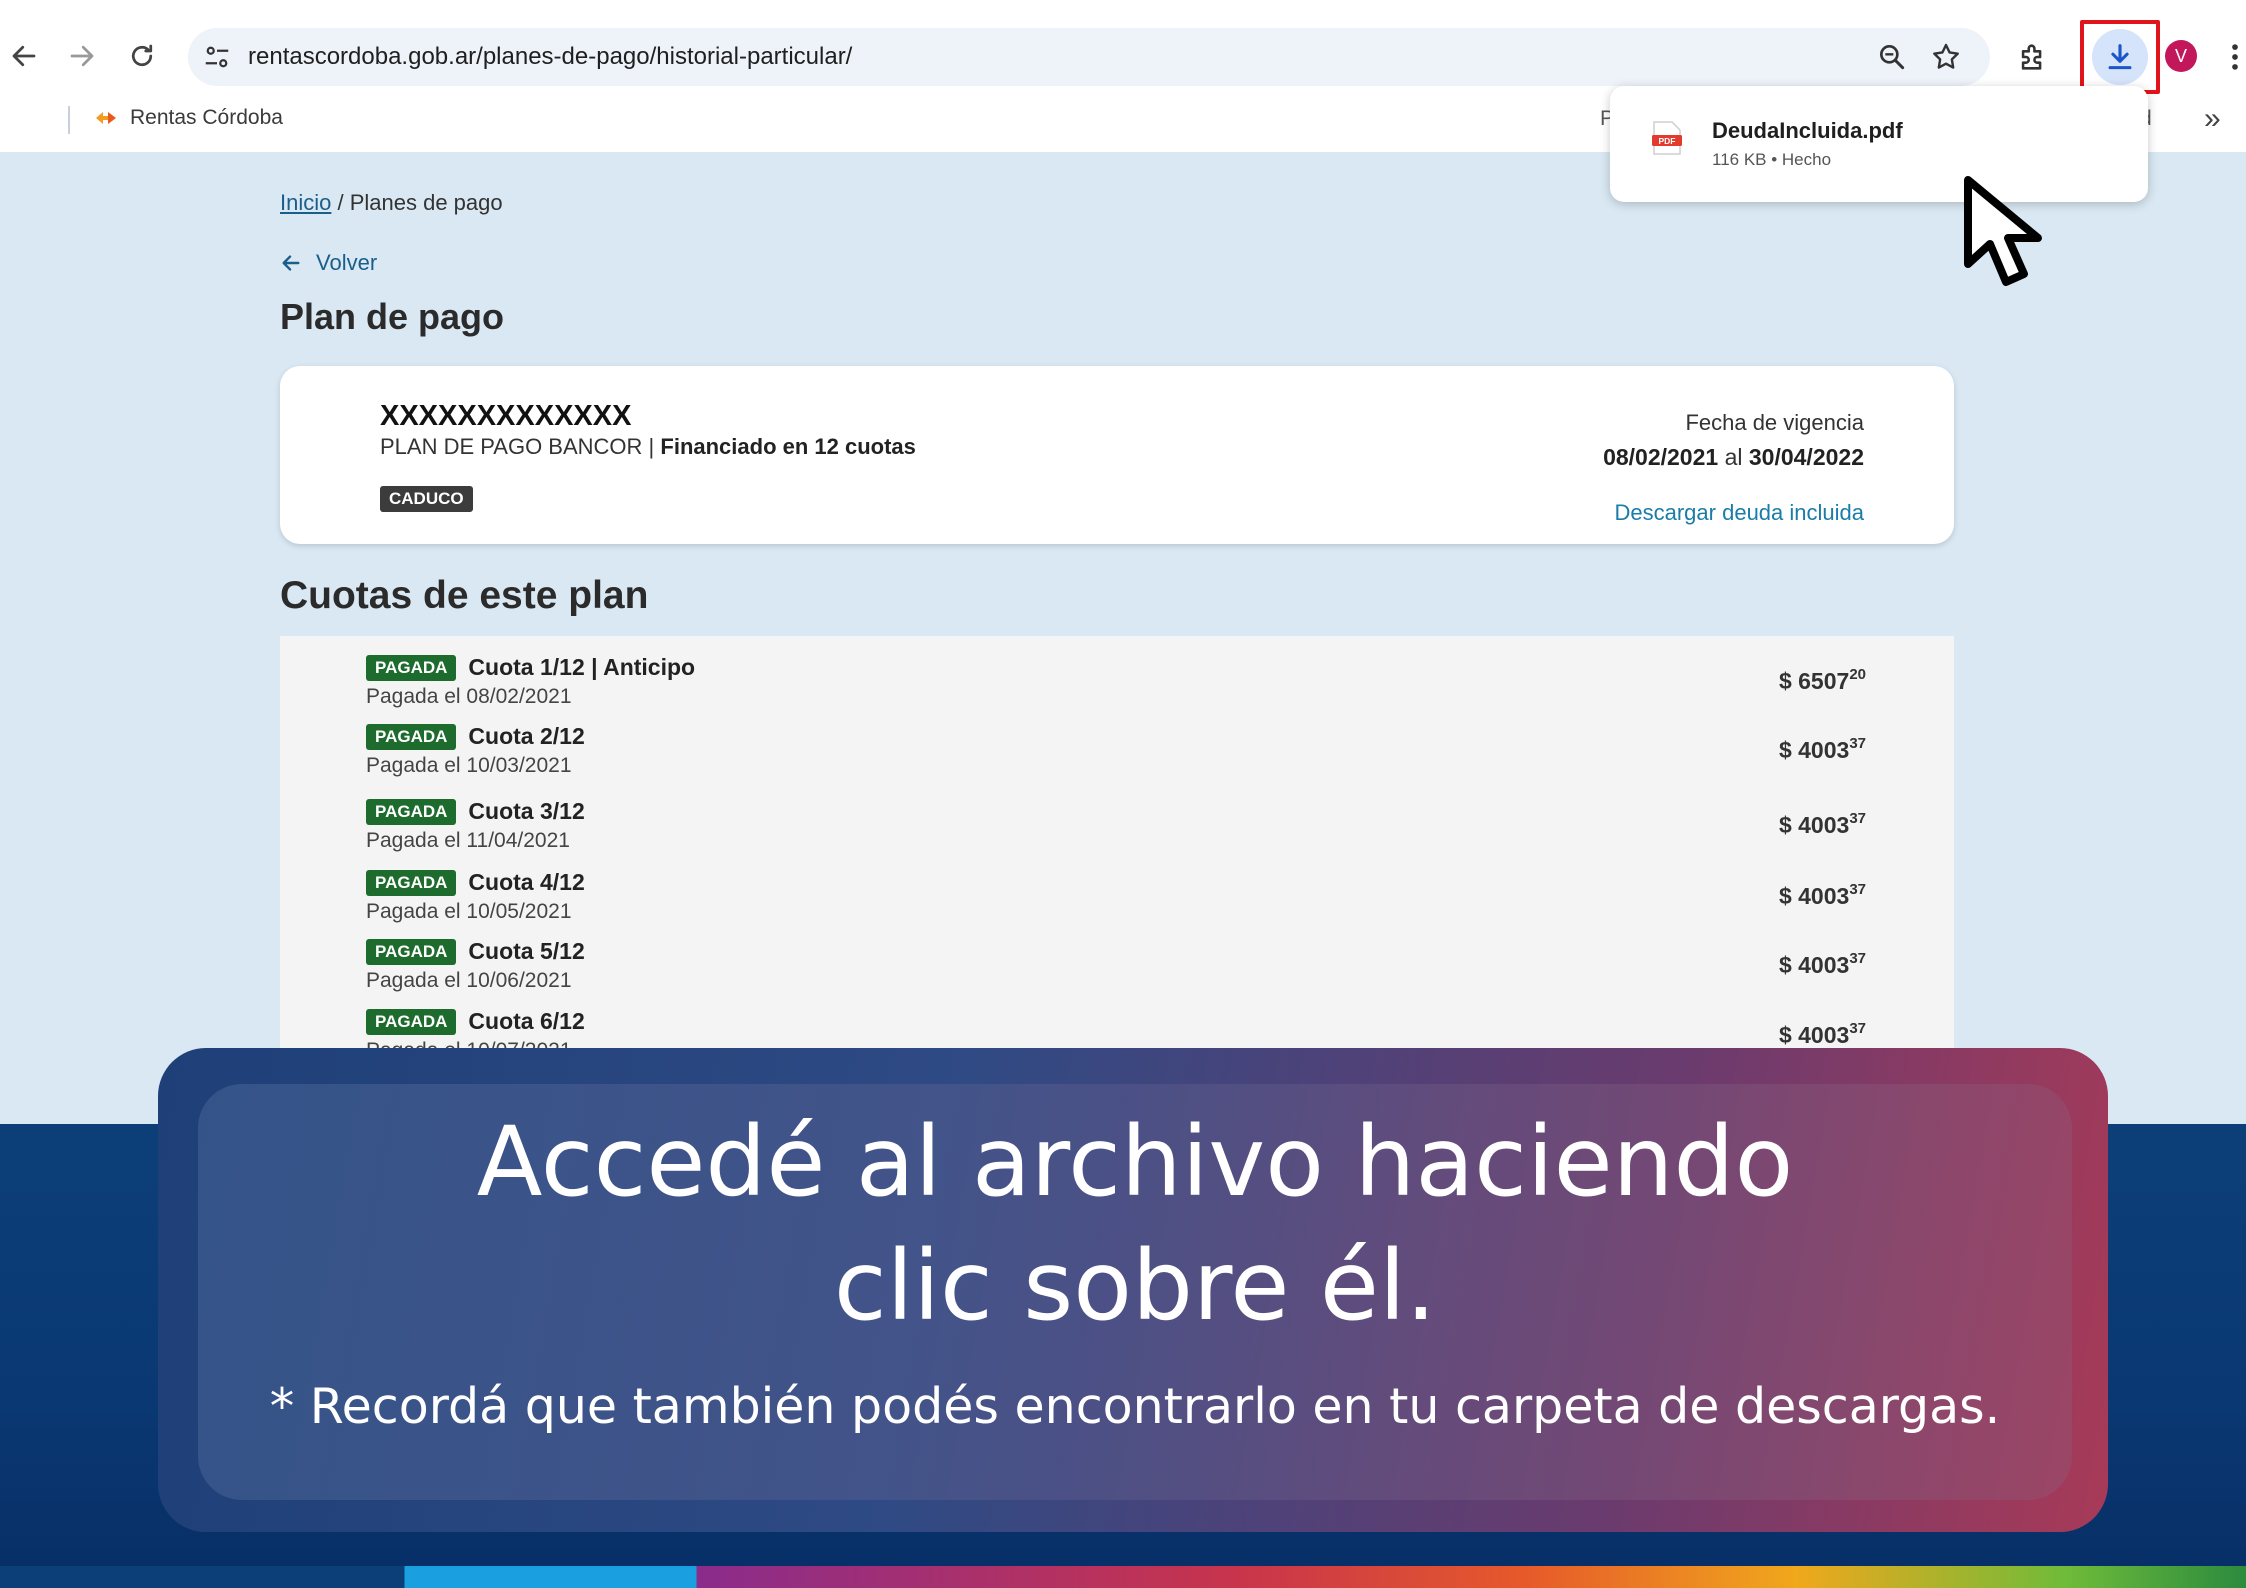 The image size is (2246, 1588). I want to click on downloads-button, so click(2120, 57).